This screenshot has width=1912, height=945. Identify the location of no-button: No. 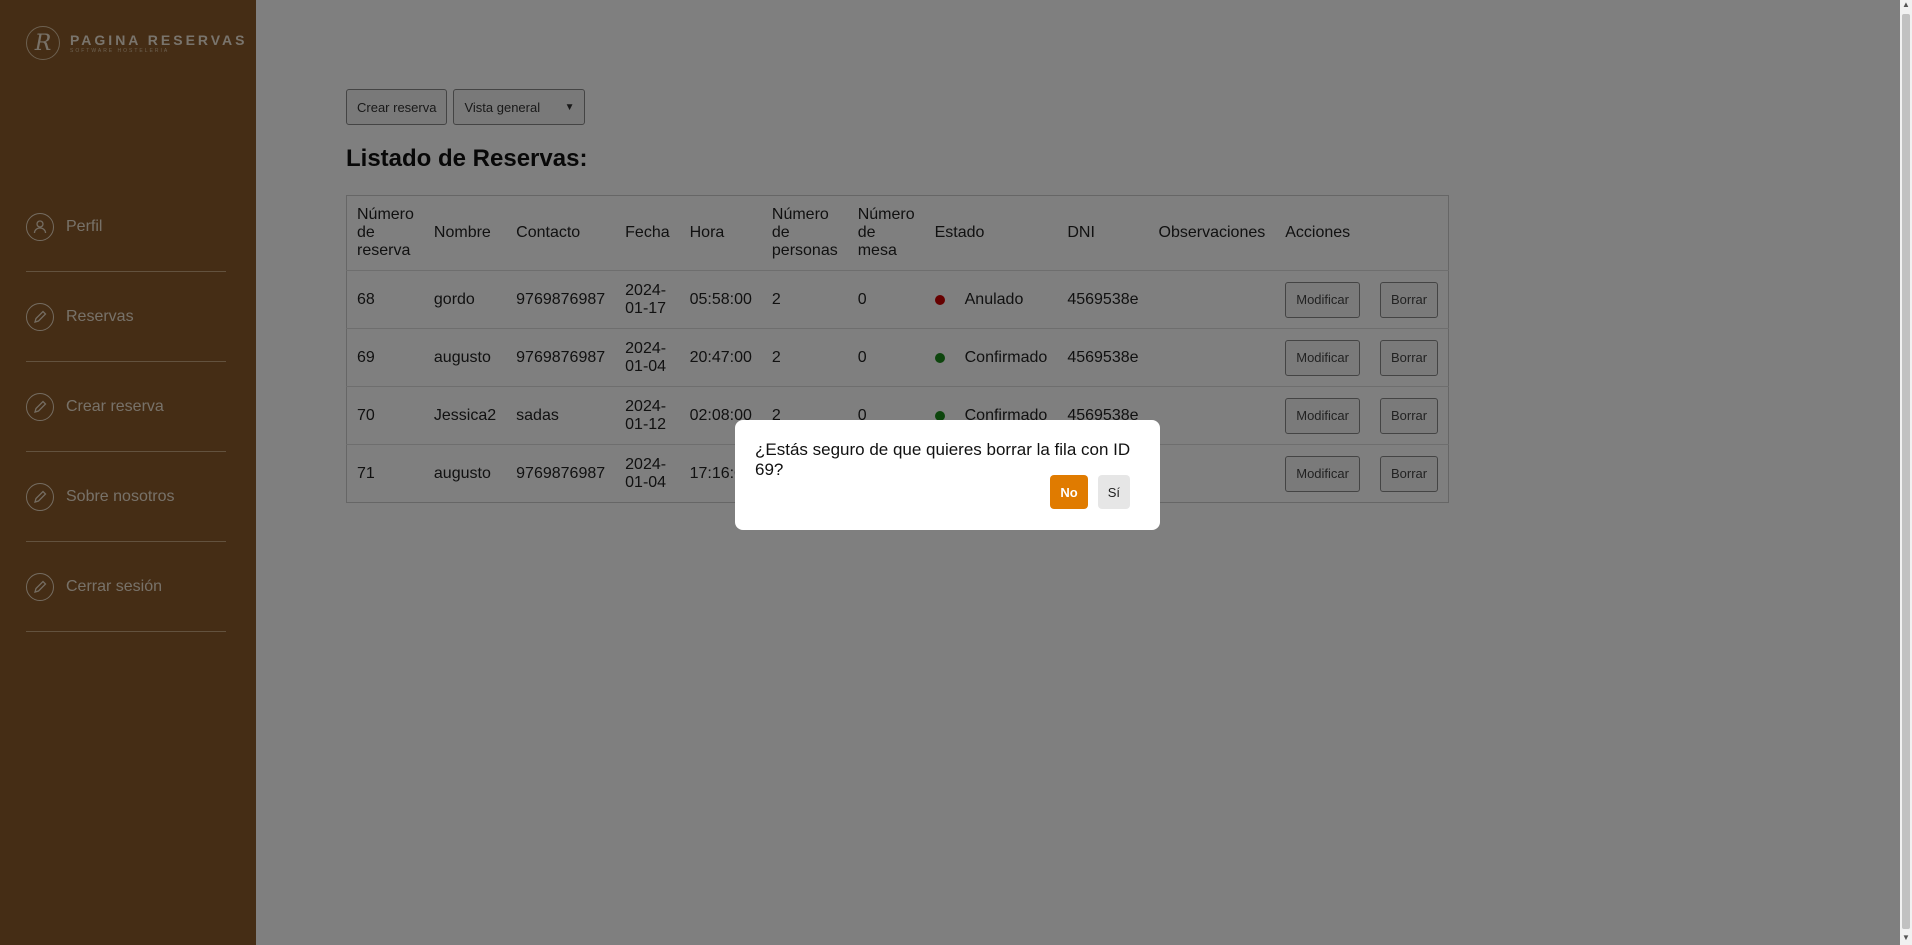
(1069, 492).